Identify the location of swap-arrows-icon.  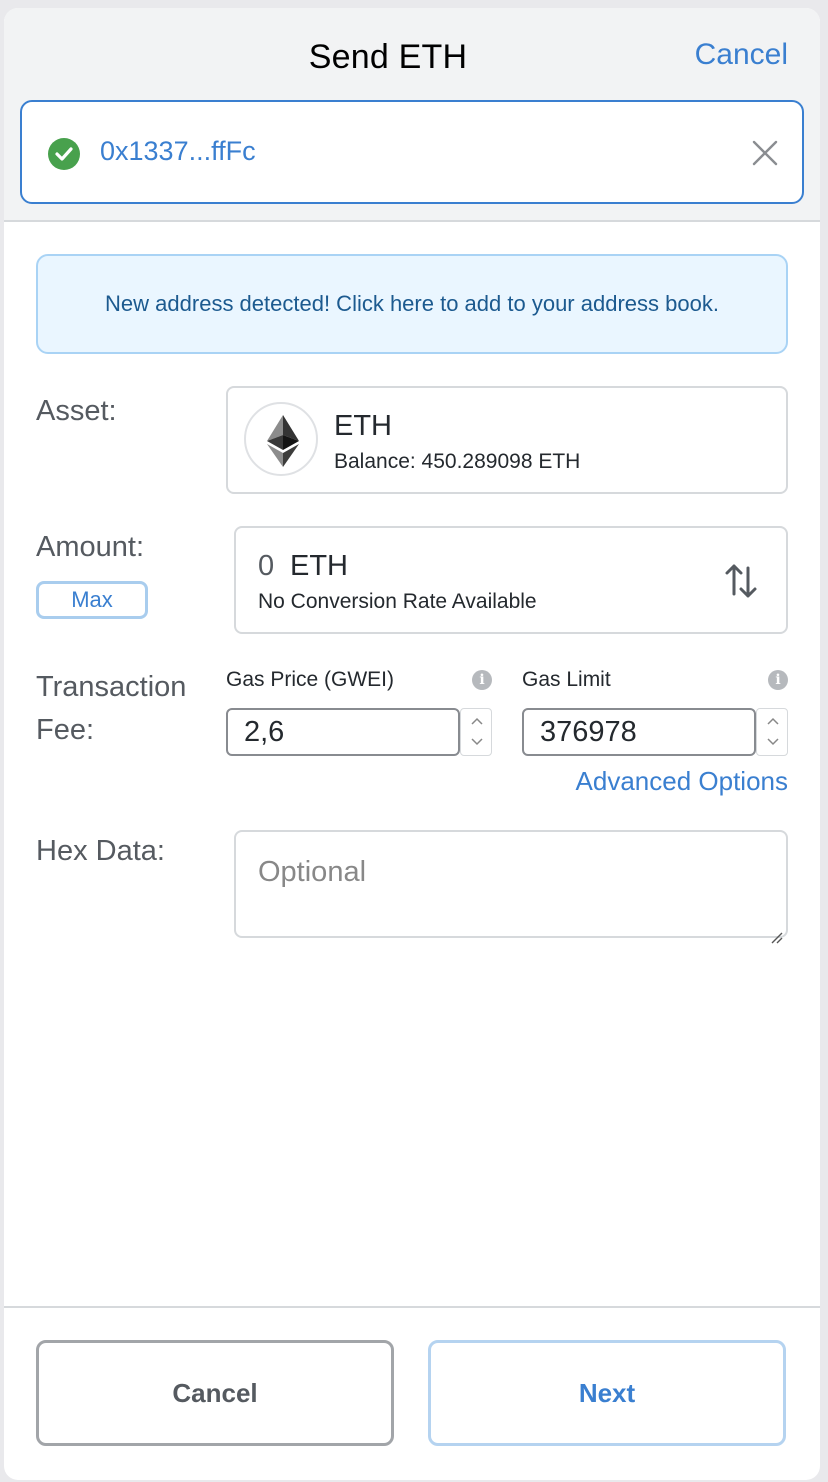
(742, 581).